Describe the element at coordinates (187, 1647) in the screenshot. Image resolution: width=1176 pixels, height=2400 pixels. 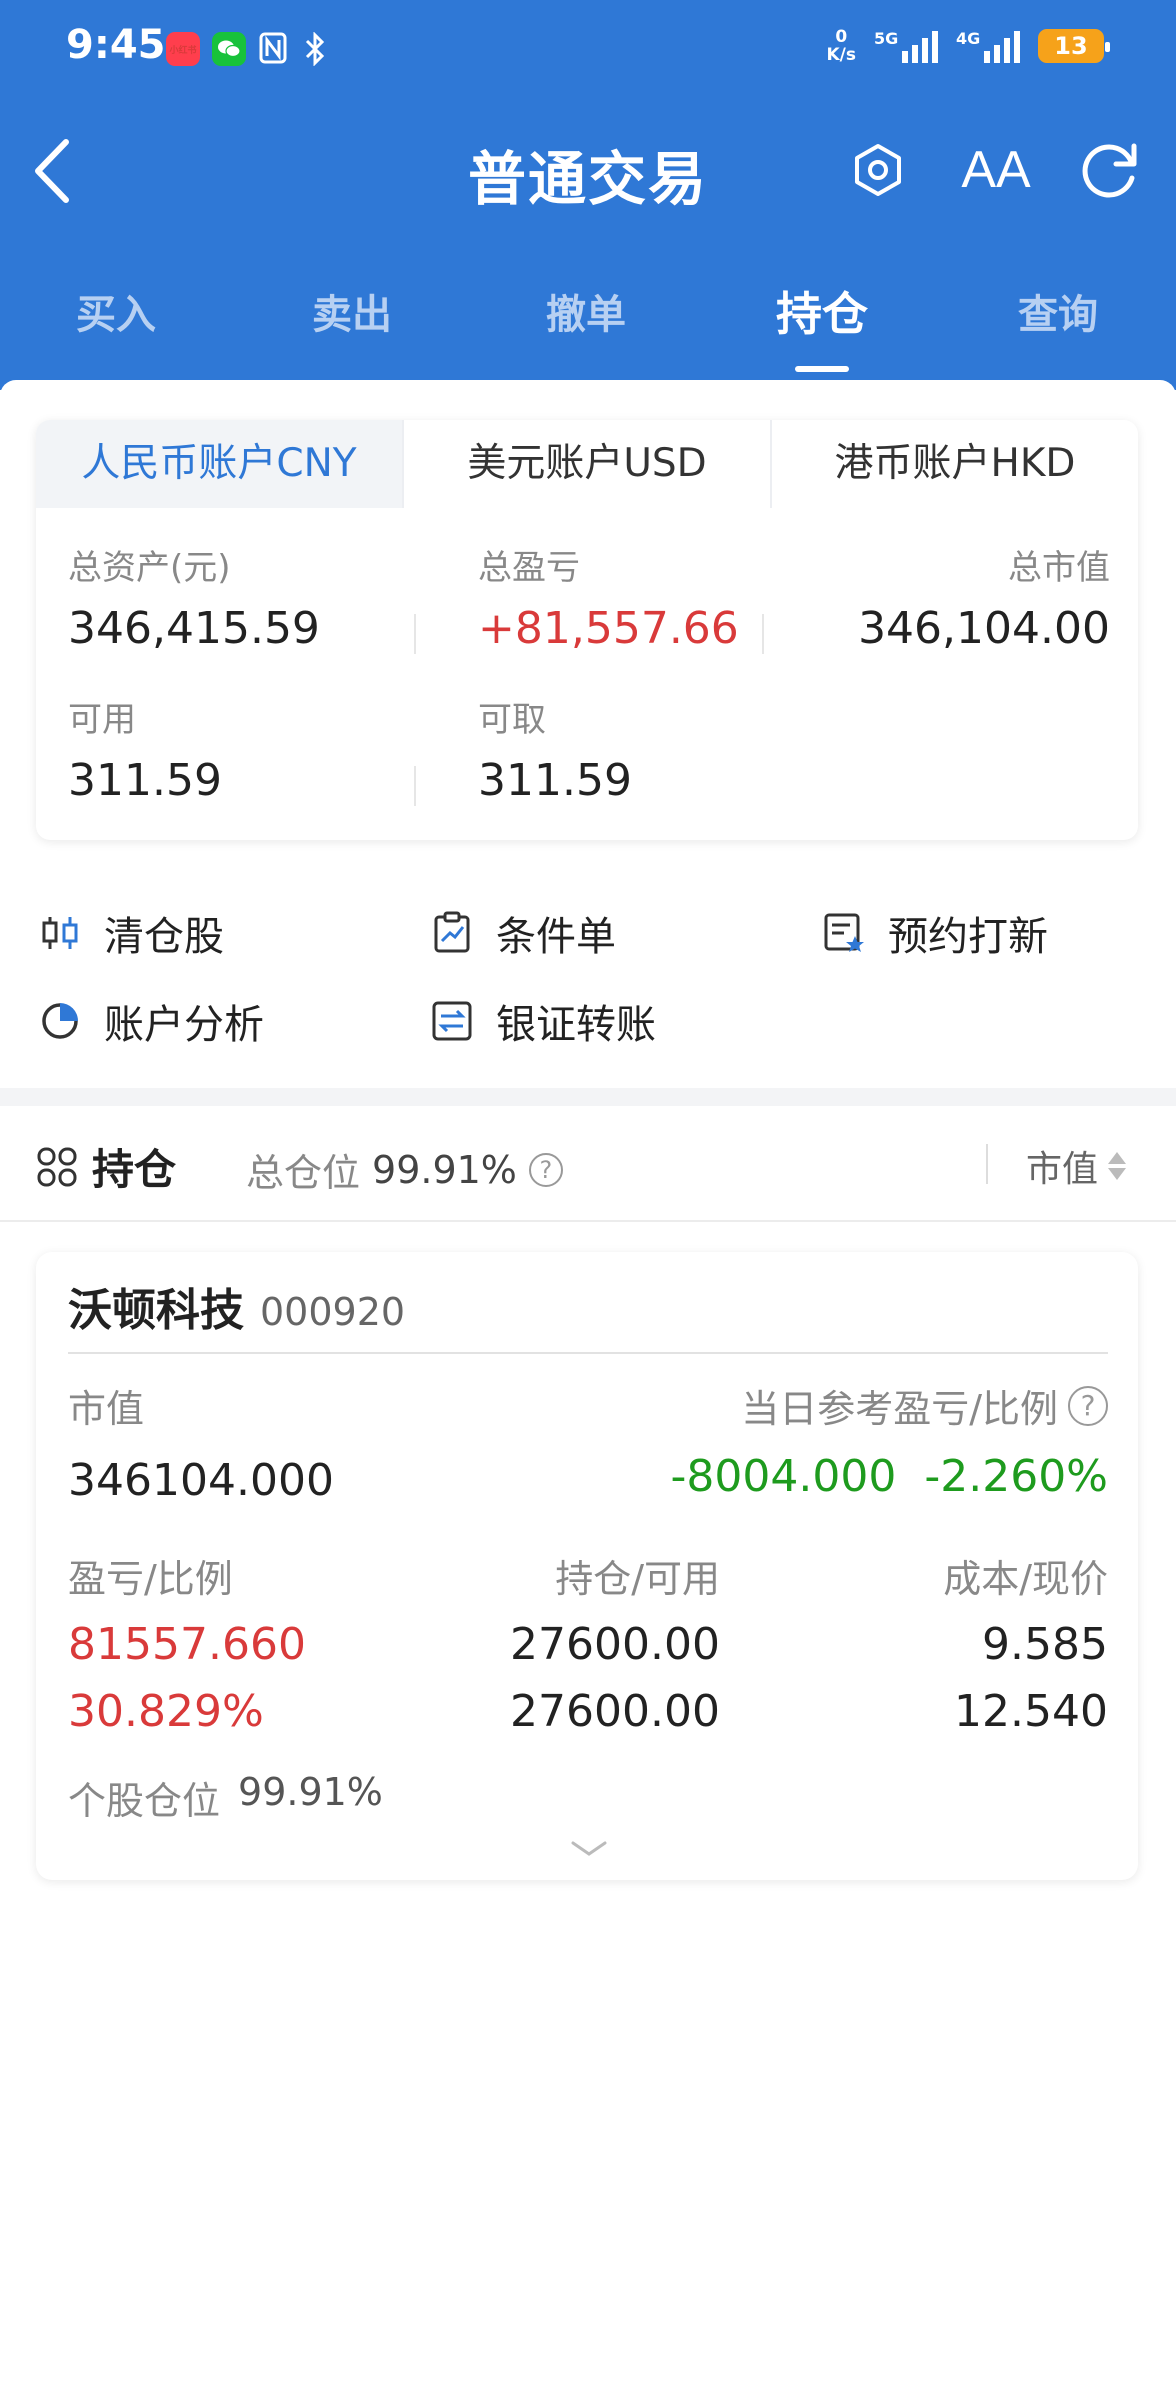
I see `stock-pnl: 盈亏/比例 81557.660 30.829%` at that location.